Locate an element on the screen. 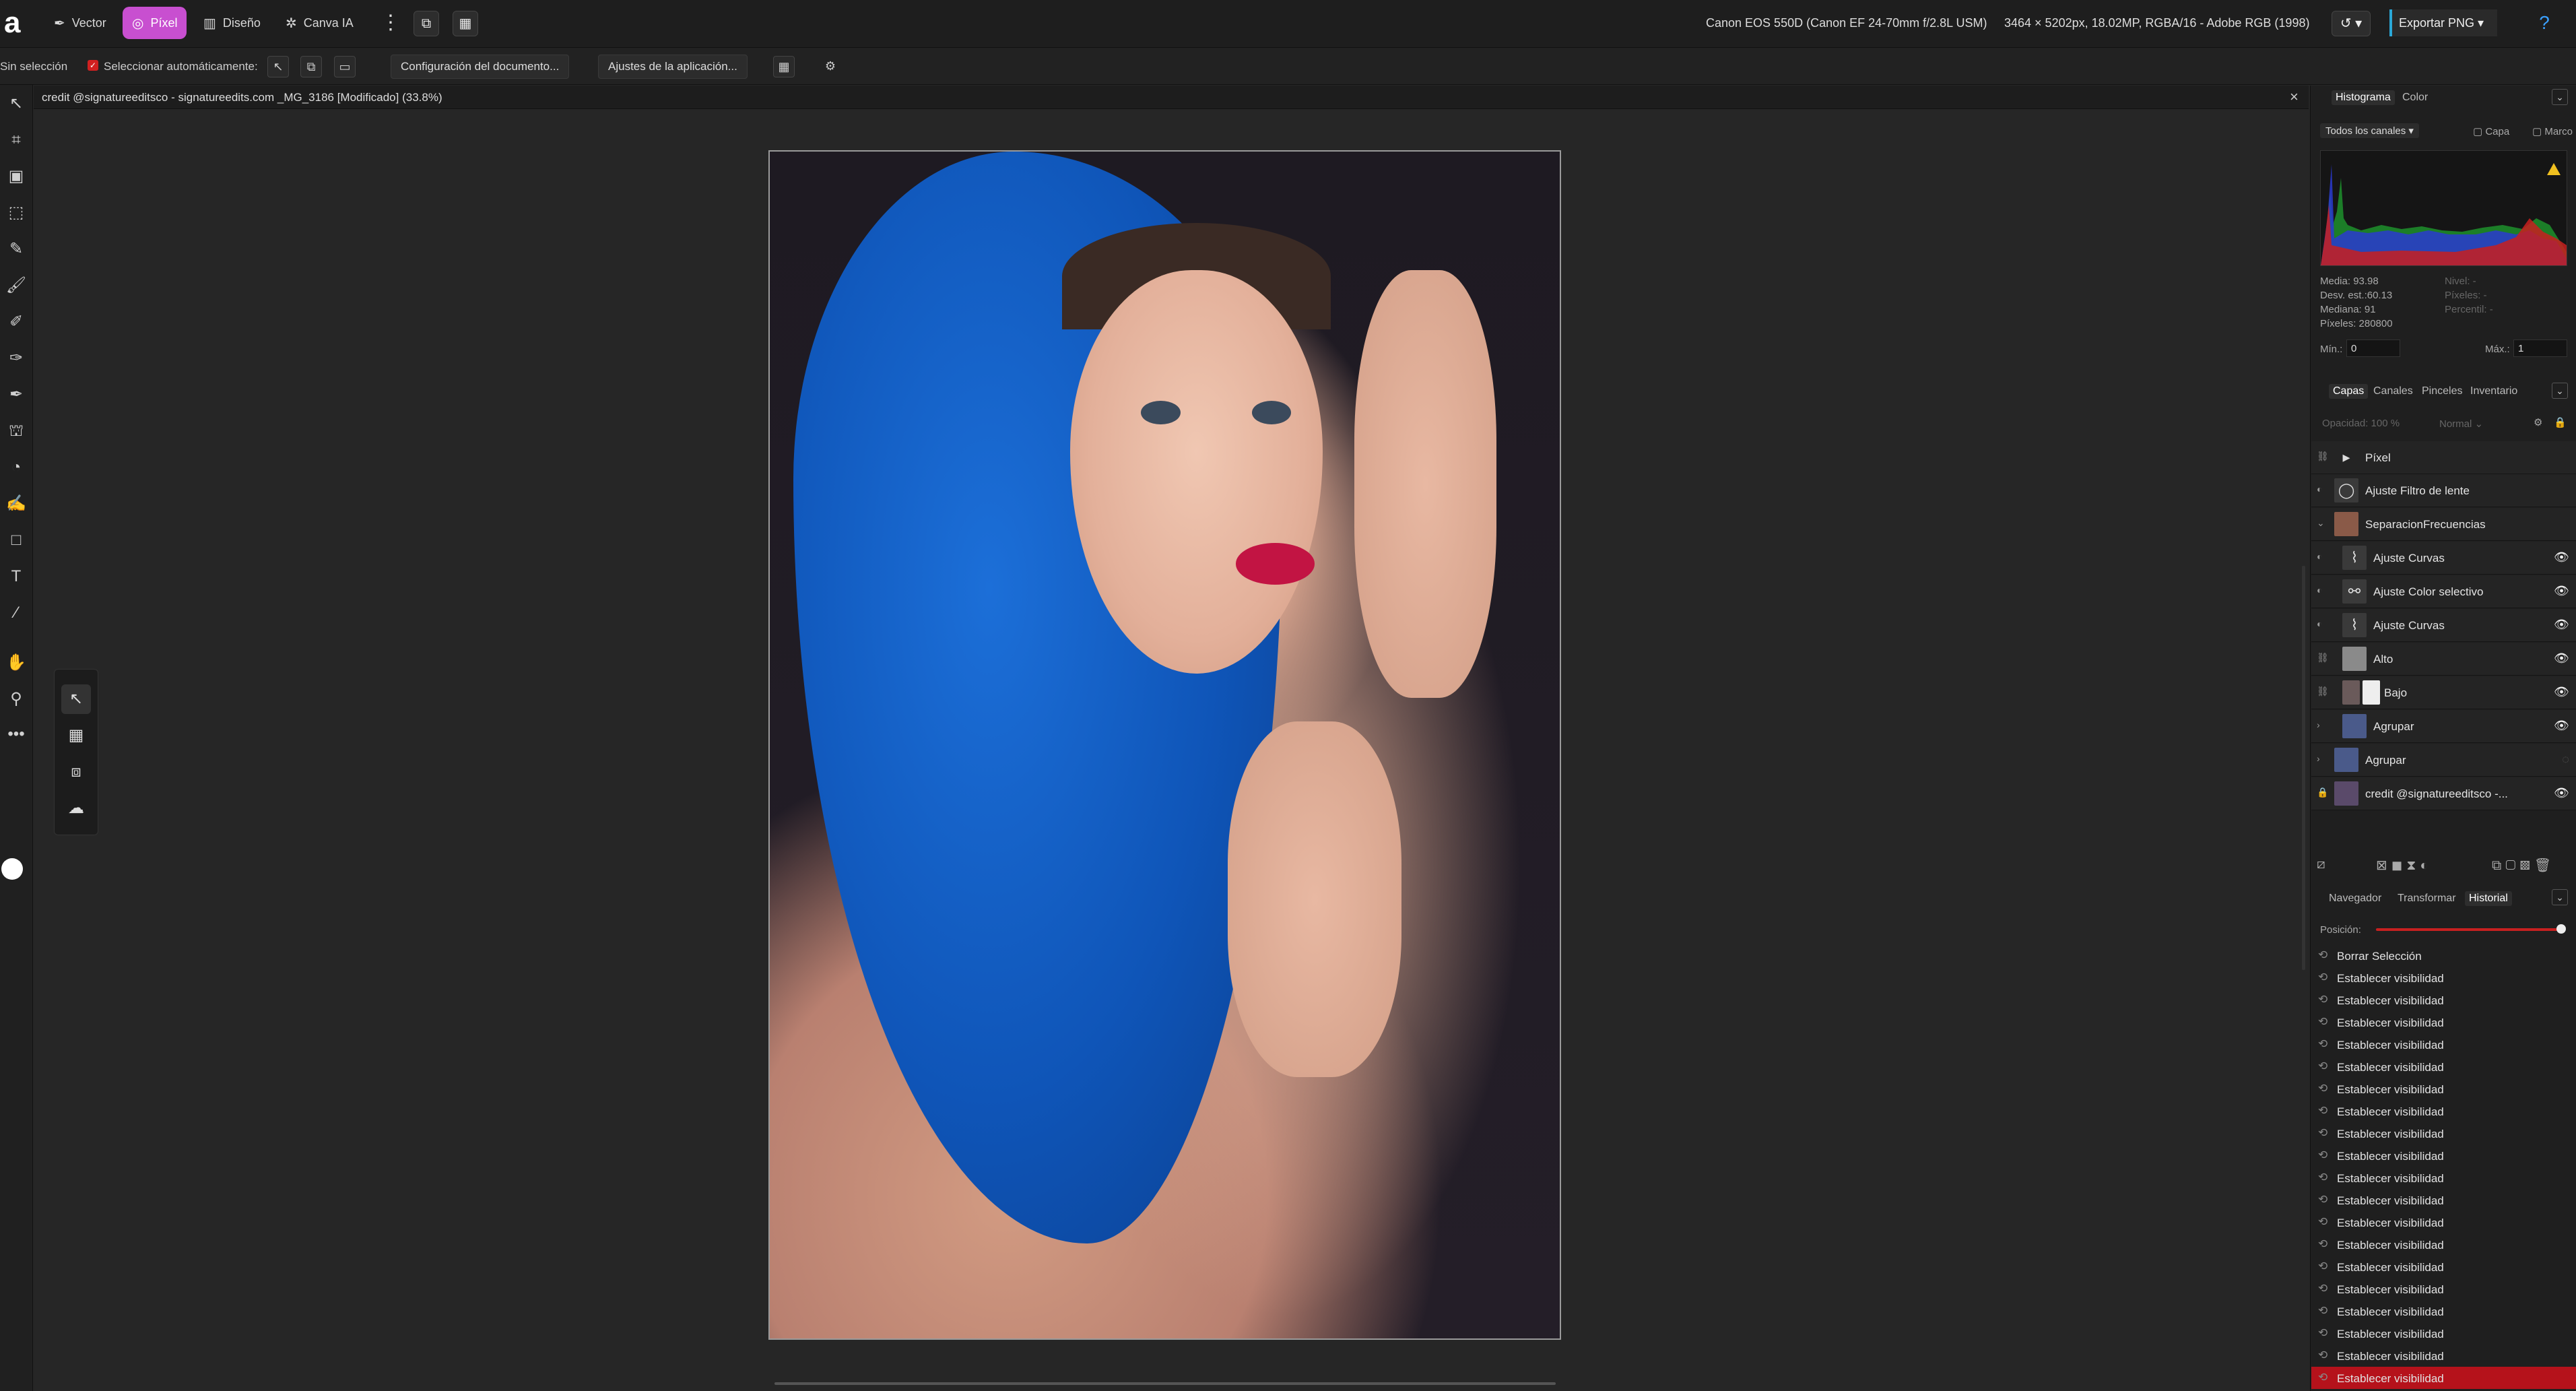  affinity-logo-icon: a is located at coordinates (17, 23).